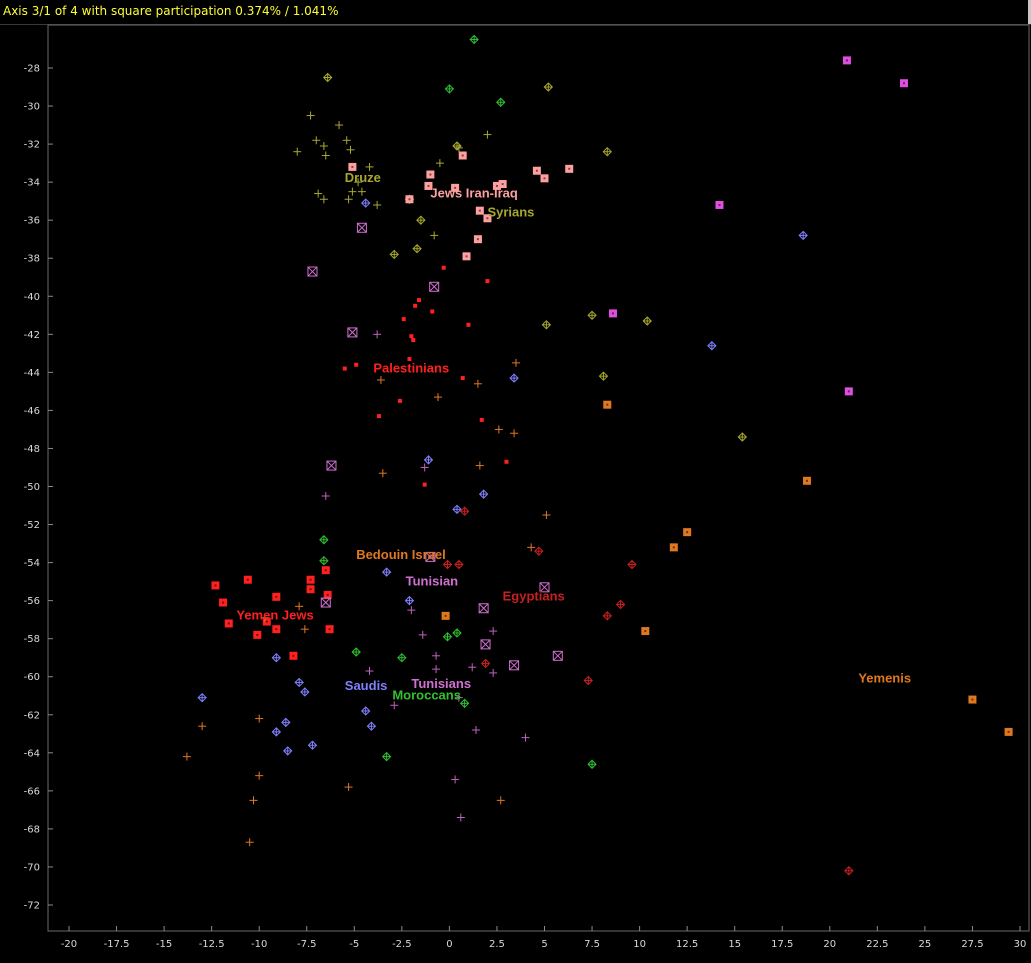  What do you see at coordinates (32, 753) in the screenshot?
I see `y-tick-label: -64` at bounding box center [32, 753].